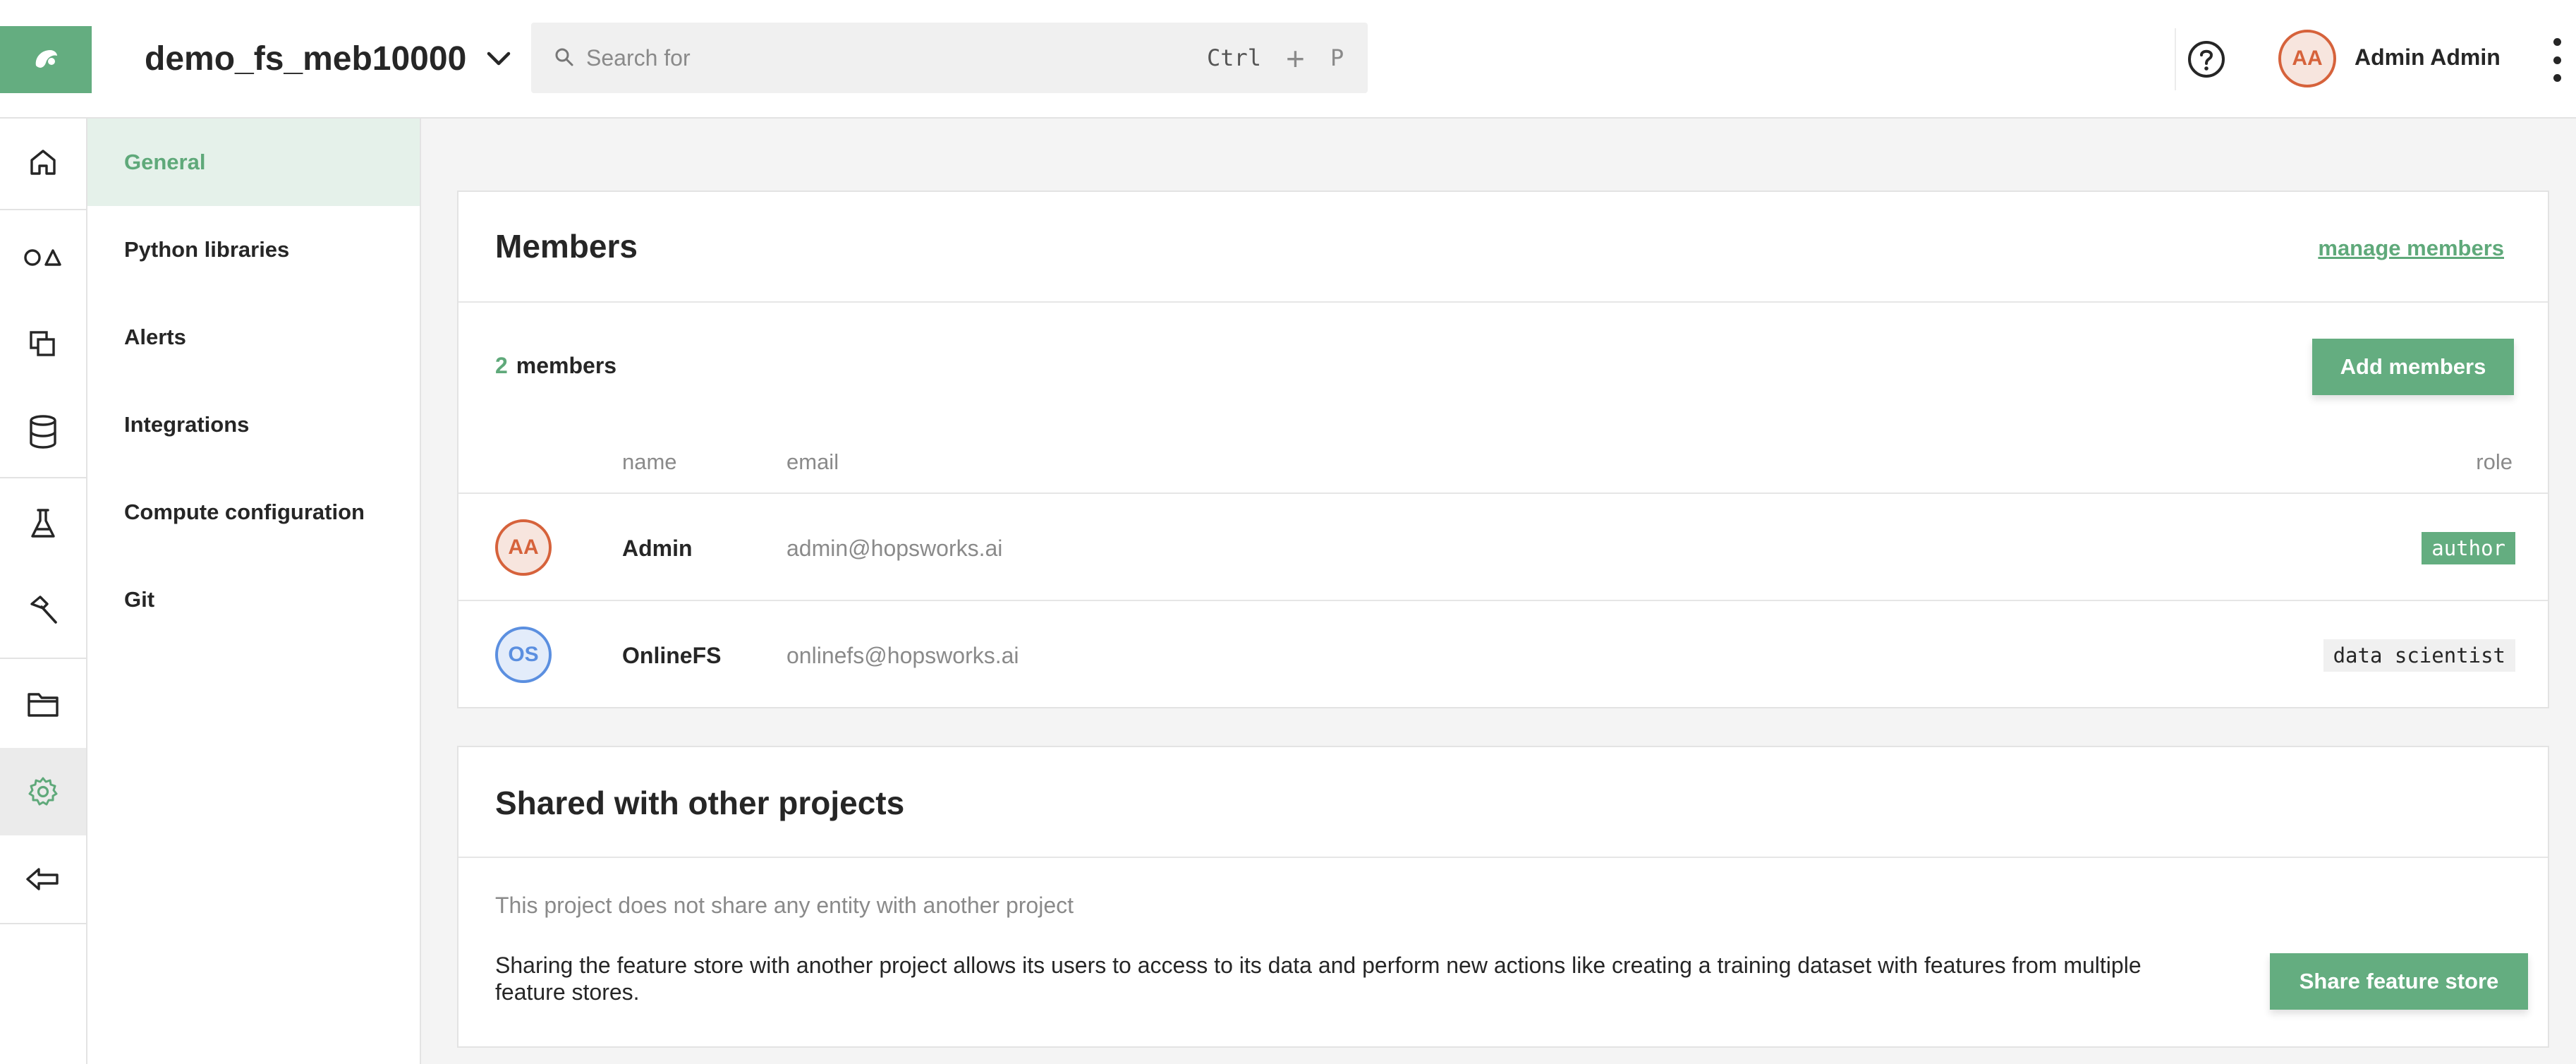 Image resolution: width=2576 pixels, height=1064 pixels. What do you see at coordinates (1295, 59) in the screenshot?
I see `shortcut-plus: +` at bounding box center [1295, 59].